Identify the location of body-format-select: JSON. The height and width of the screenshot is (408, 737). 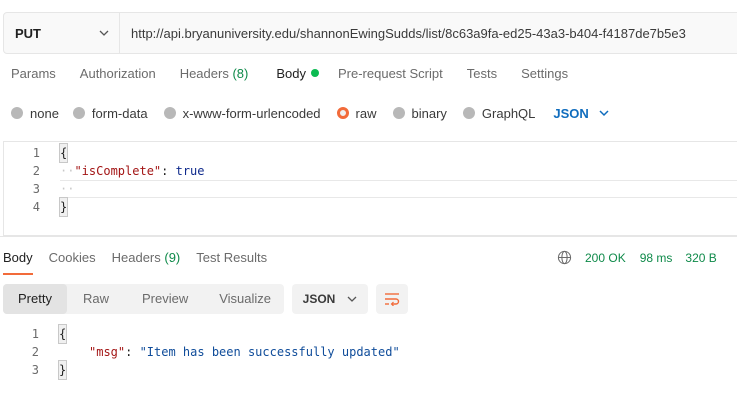
(581, 113).